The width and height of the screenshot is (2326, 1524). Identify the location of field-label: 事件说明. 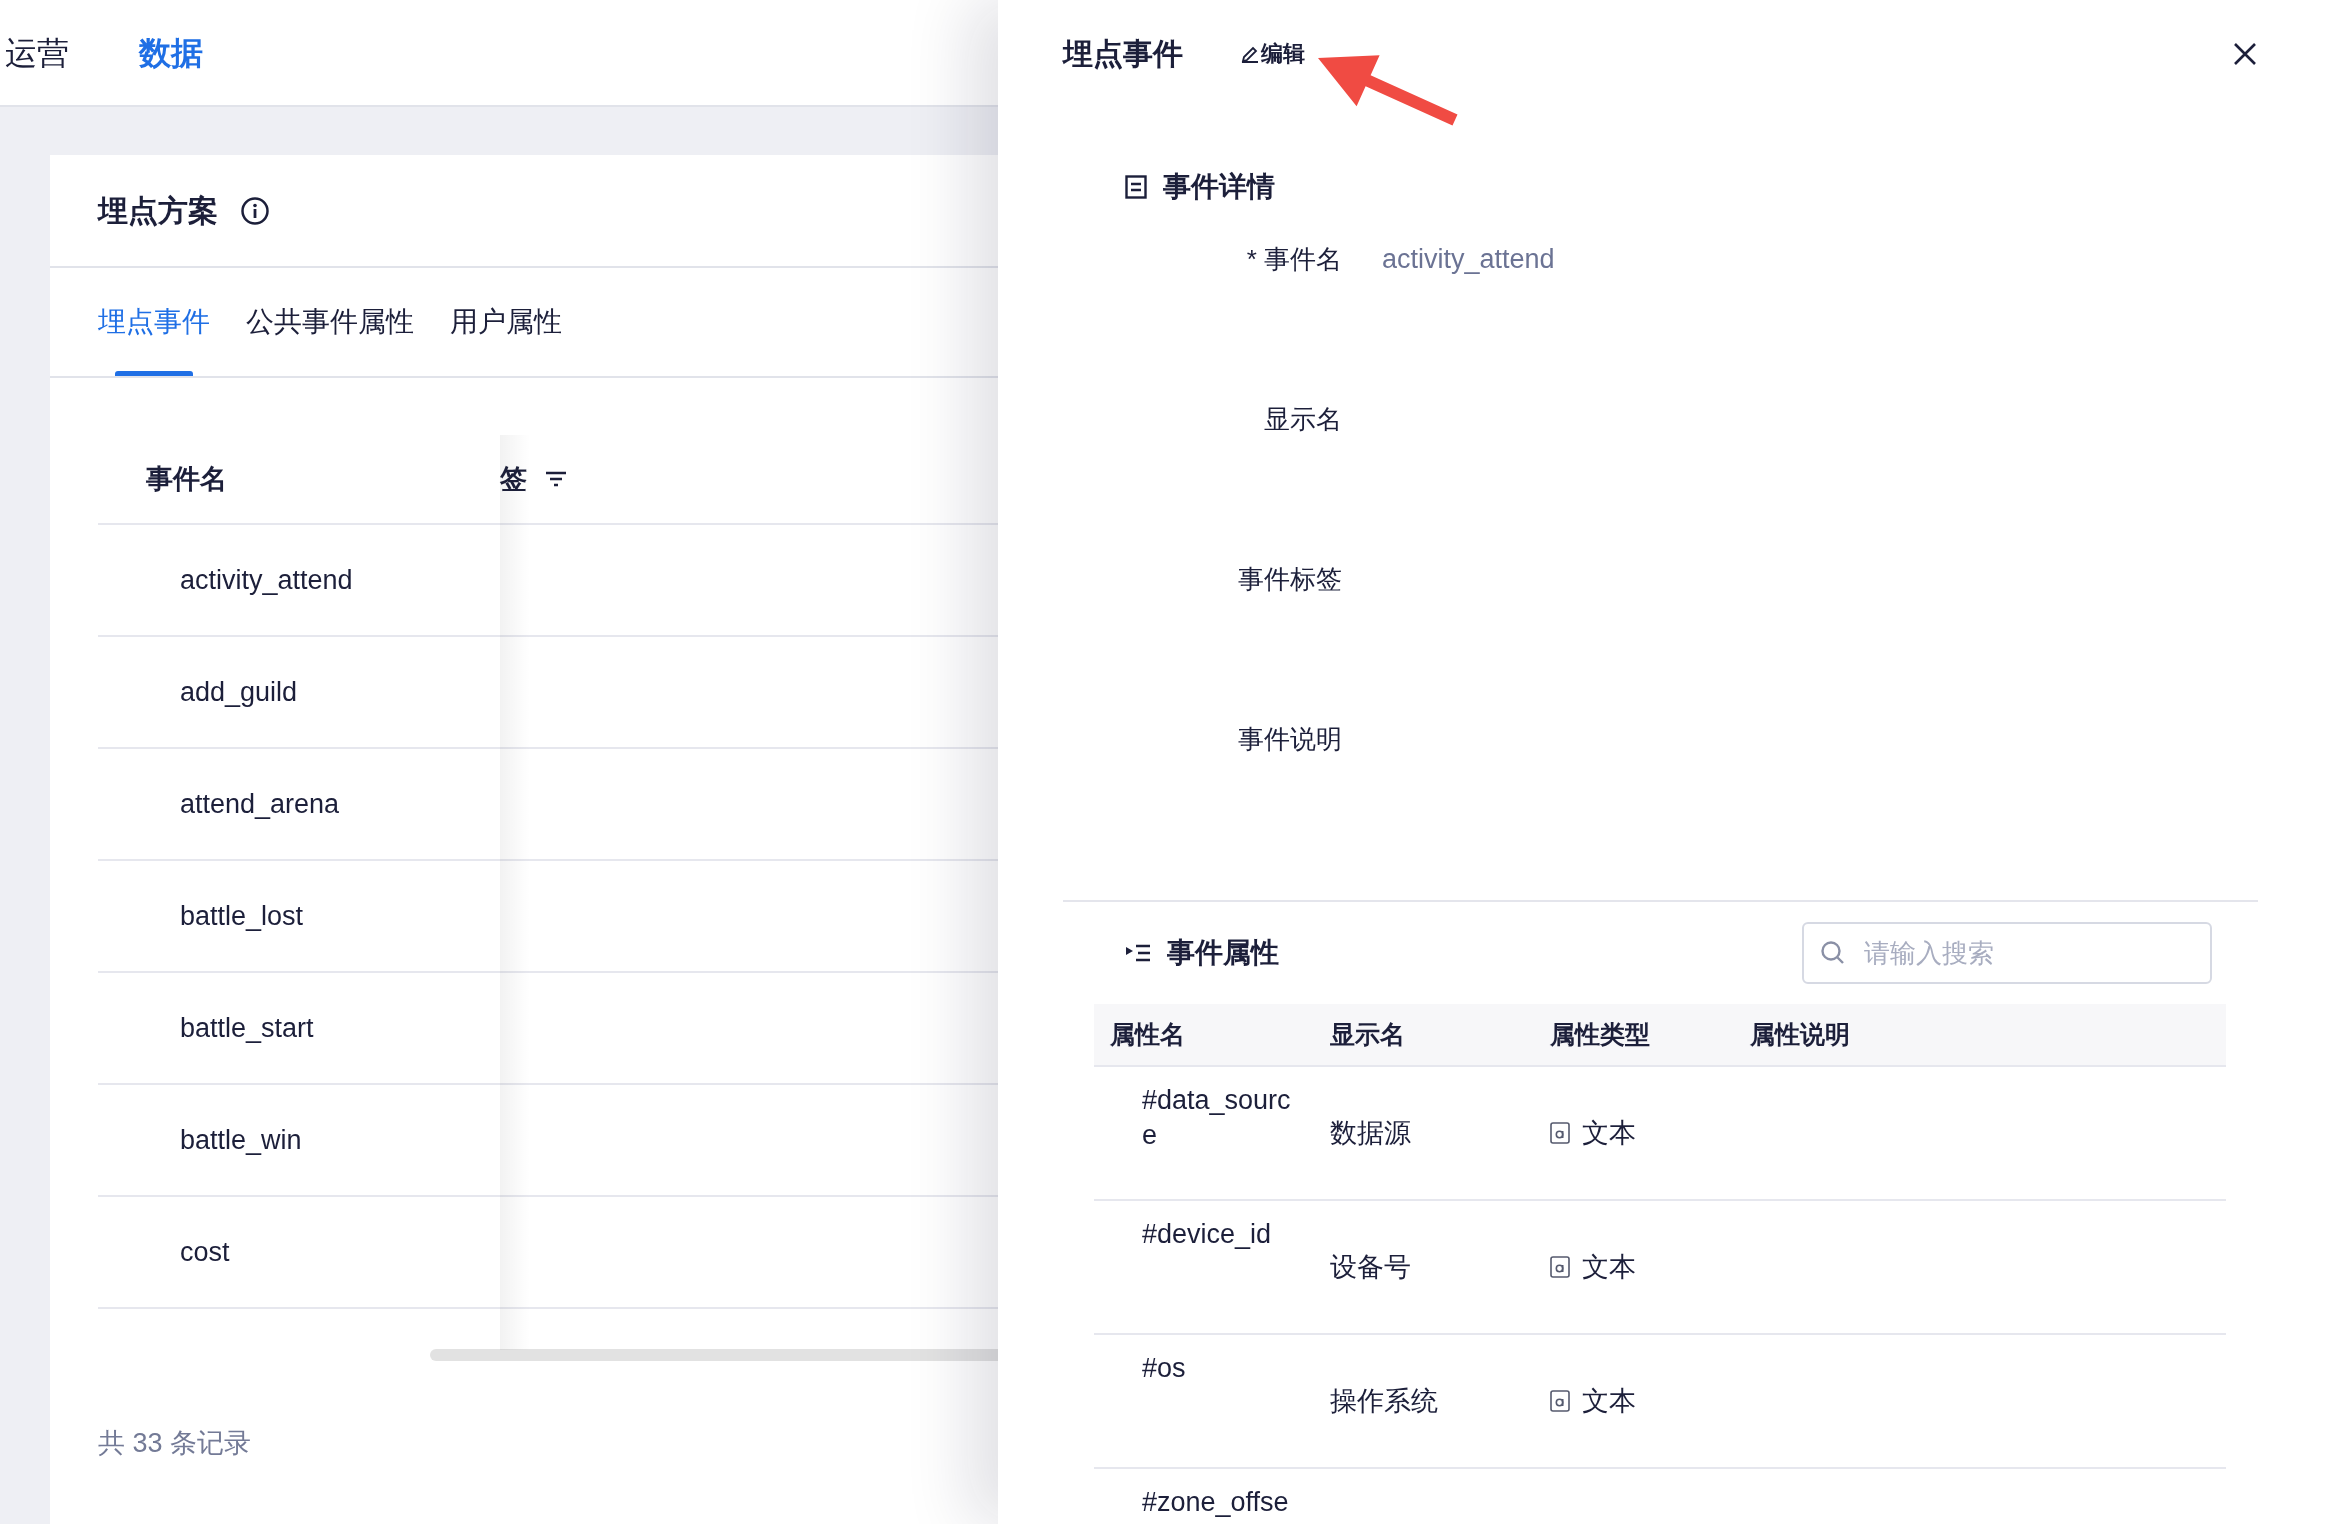
(1289, 739).